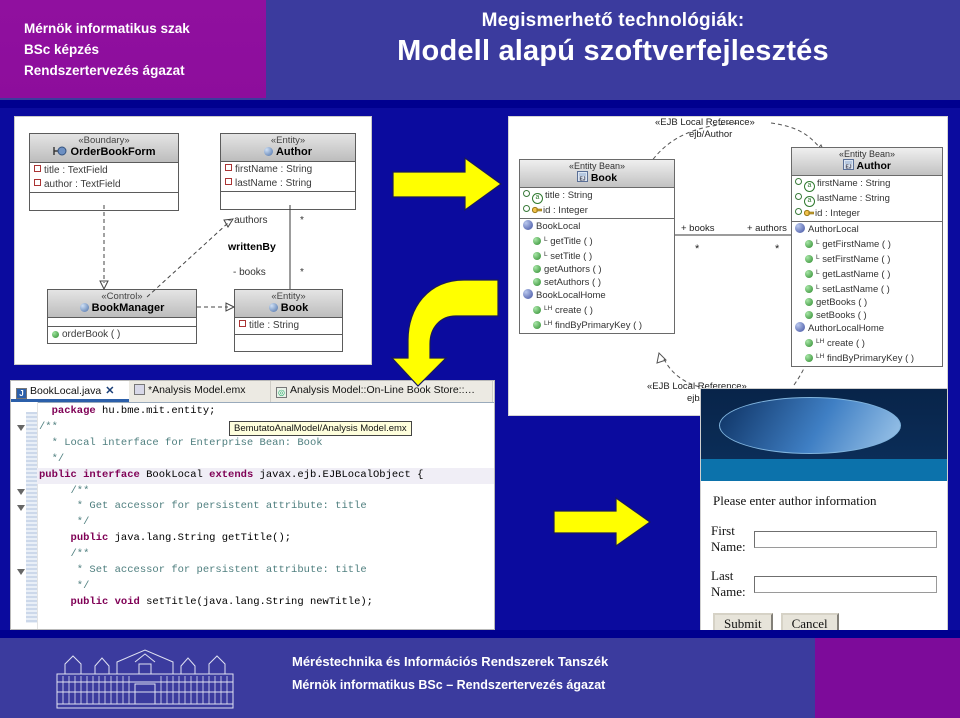 Image resolution: width=960 pixels, height=718 pixels. I want to click on ejb-attribute: a lastName : String, so click(868, 199).